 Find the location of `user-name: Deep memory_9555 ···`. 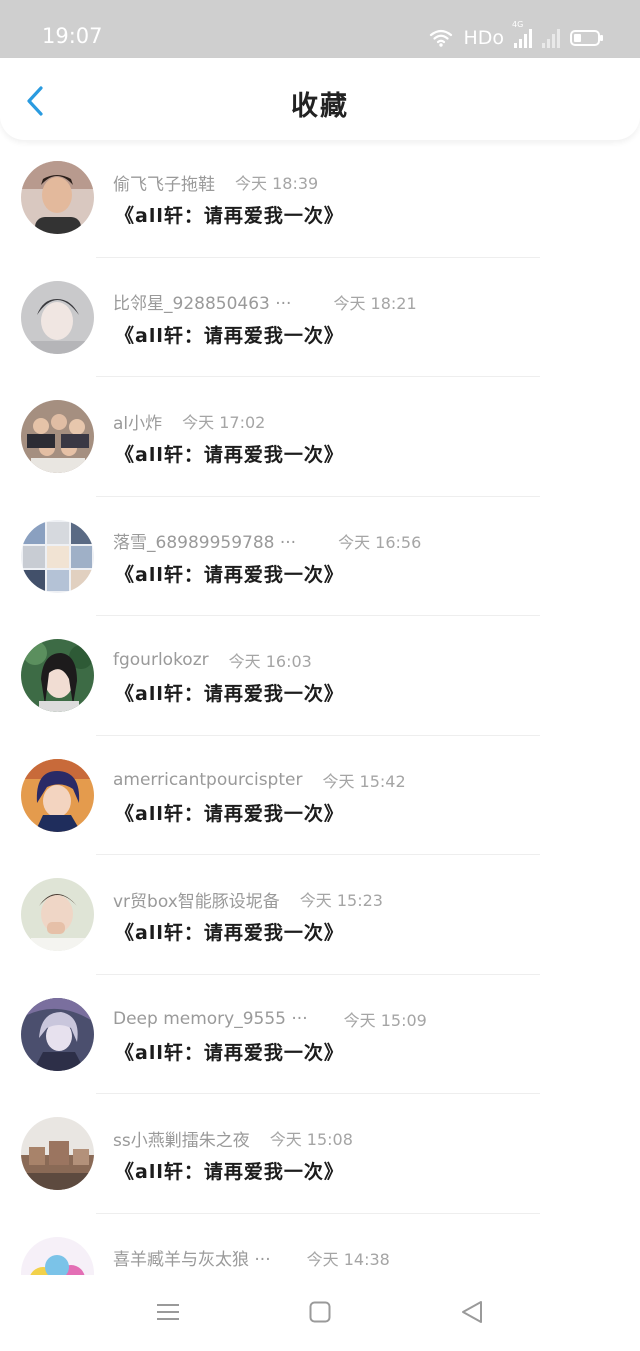

user-name: Deep memory_9555 ··· is located at coordinates (210, 1019).